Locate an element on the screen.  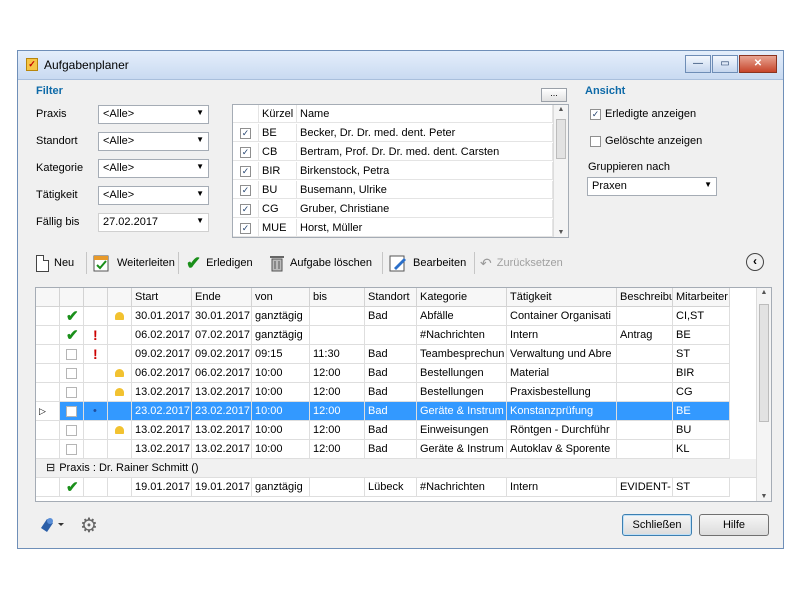
gear-icon: ⚙ is located at coordinates (89, 525).